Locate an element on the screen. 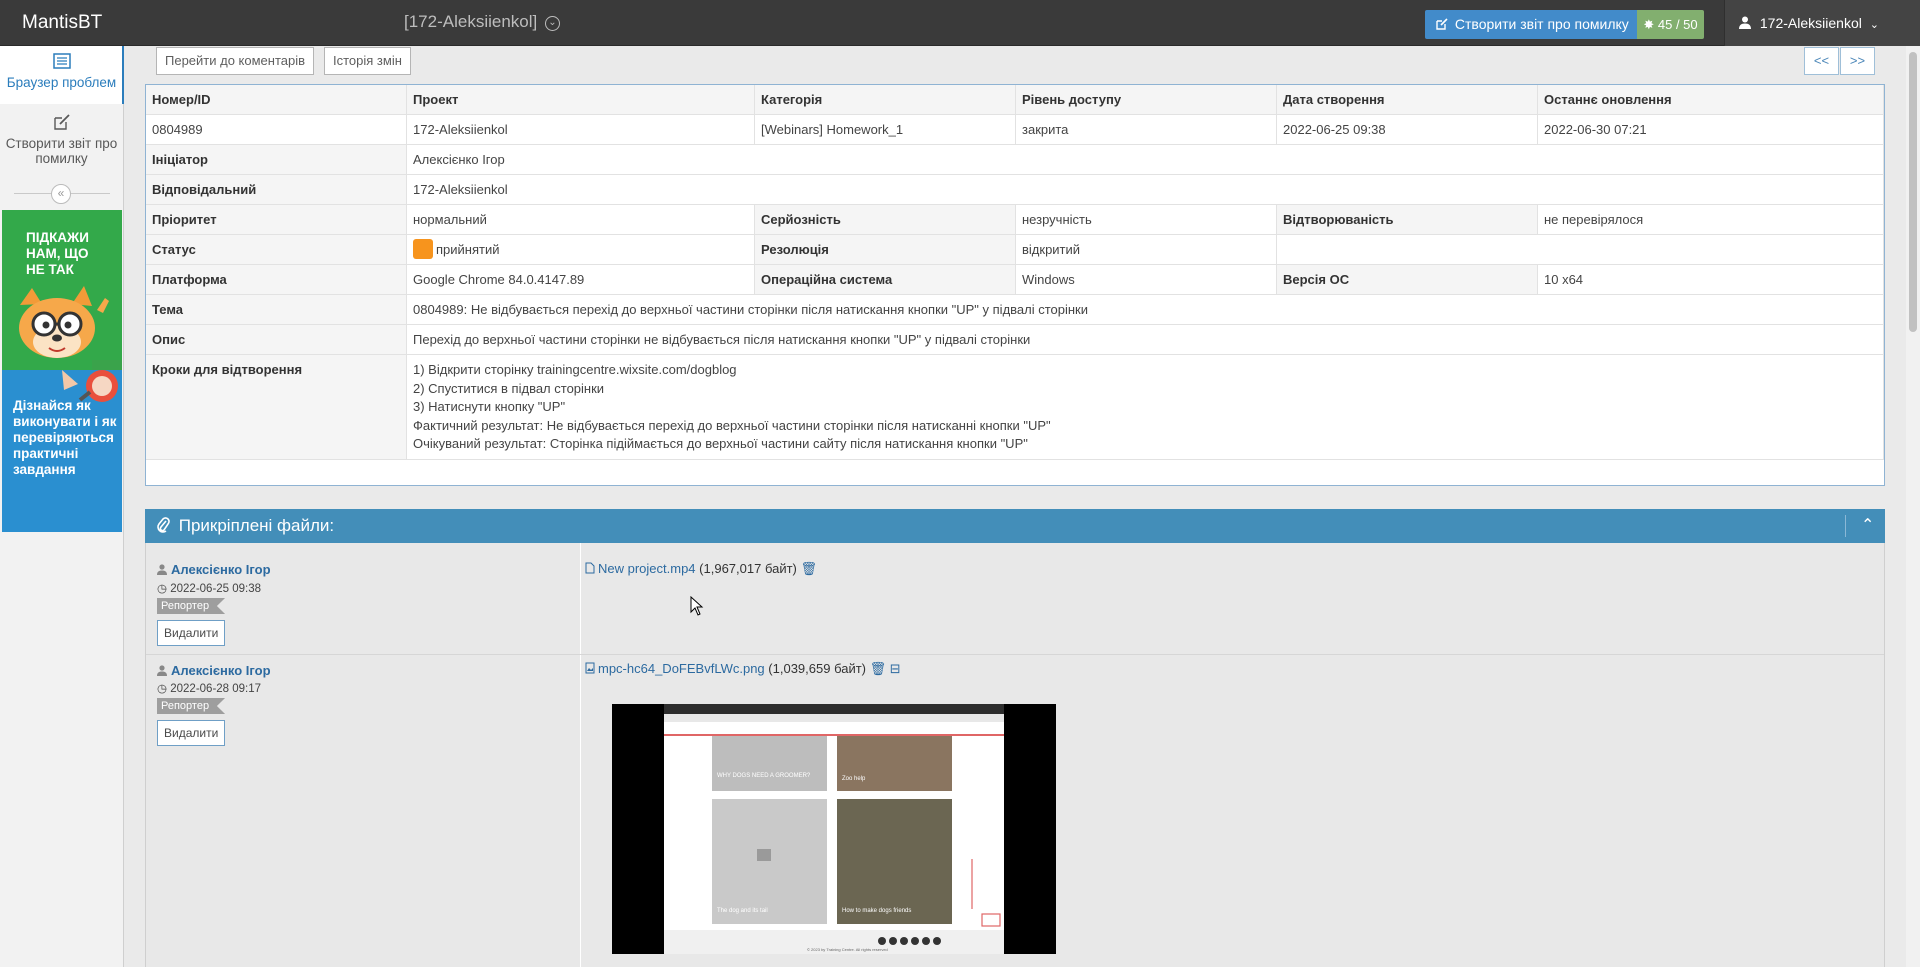 Image resolution: width=1920 pixels, height=967 pixels. sidebar-item-view-issues: Браузер проблем is located at coordinates (62, 75).